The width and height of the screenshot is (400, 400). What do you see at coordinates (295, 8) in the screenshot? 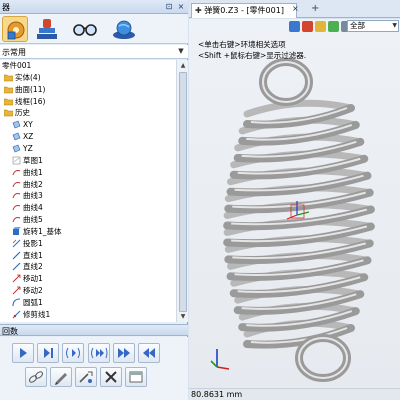
I see `close-document-button: ×` at bounding box center [295, 8].